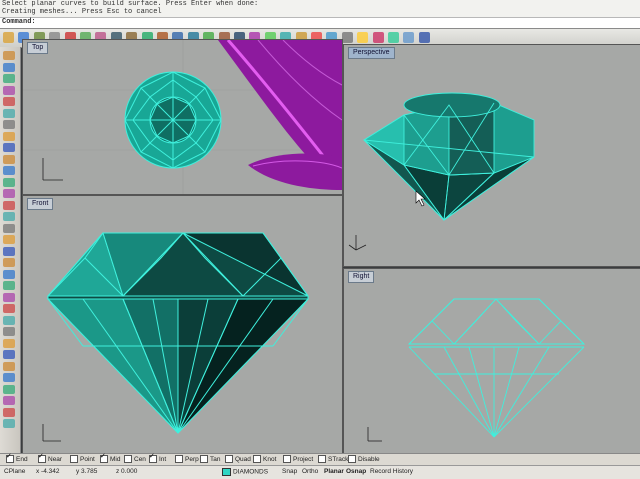 The width and height of the screenshot is (640, 479). What do you see at coordinates (9, 297) in the screenshot?
I see `copy-icon` at bounding box center [9, 297].